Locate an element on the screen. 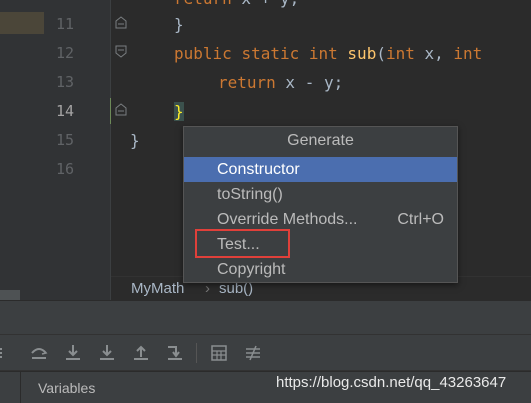 Image resolution: width=531 pixels, height=403 pixels. list-icon is located at coordinates (6, 353).